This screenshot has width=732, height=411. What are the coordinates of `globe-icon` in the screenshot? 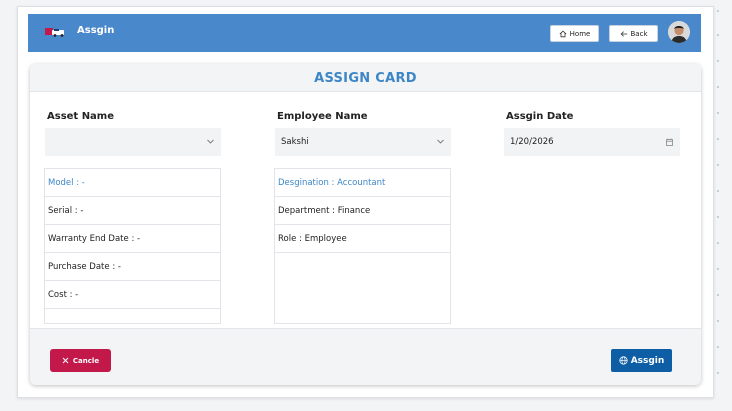 It's located at (623, 360).